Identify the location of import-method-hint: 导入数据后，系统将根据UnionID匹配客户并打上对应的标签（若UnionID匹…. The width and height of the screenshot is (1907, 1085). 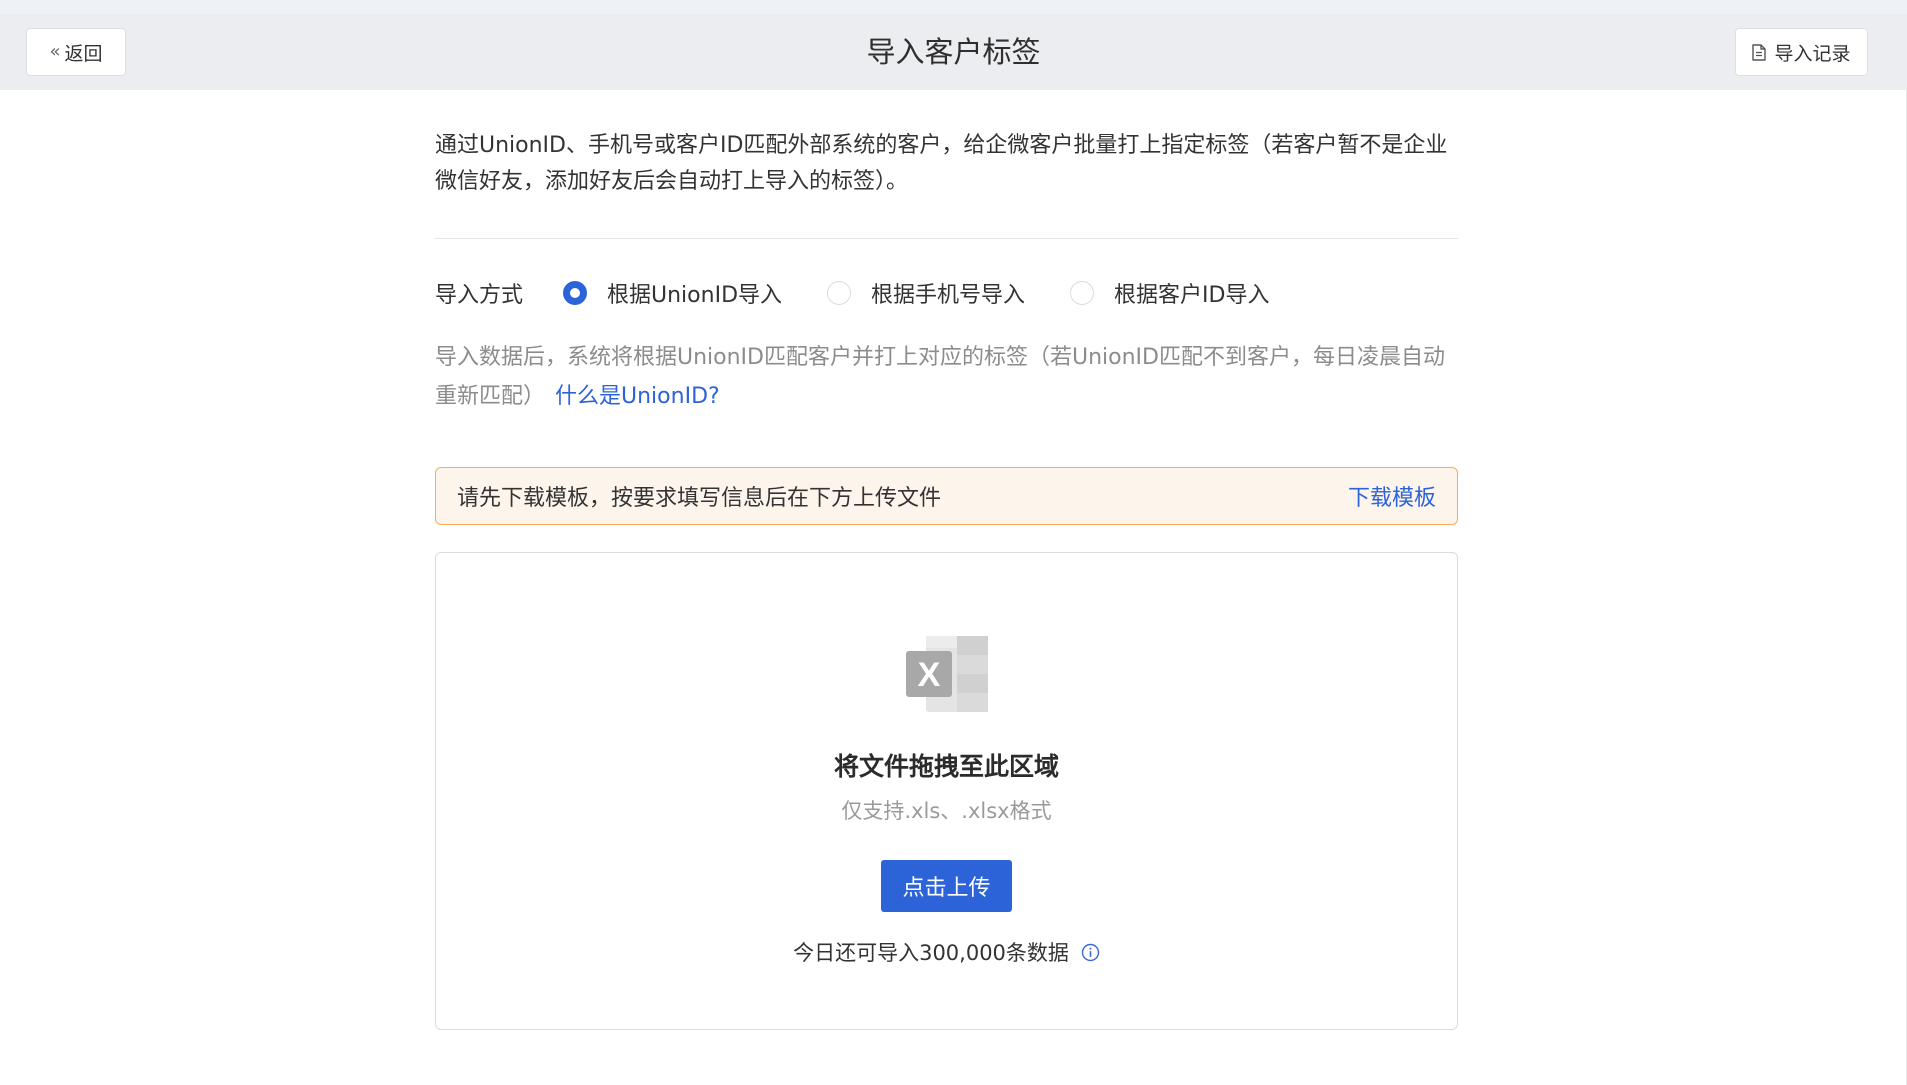
(947, 377).